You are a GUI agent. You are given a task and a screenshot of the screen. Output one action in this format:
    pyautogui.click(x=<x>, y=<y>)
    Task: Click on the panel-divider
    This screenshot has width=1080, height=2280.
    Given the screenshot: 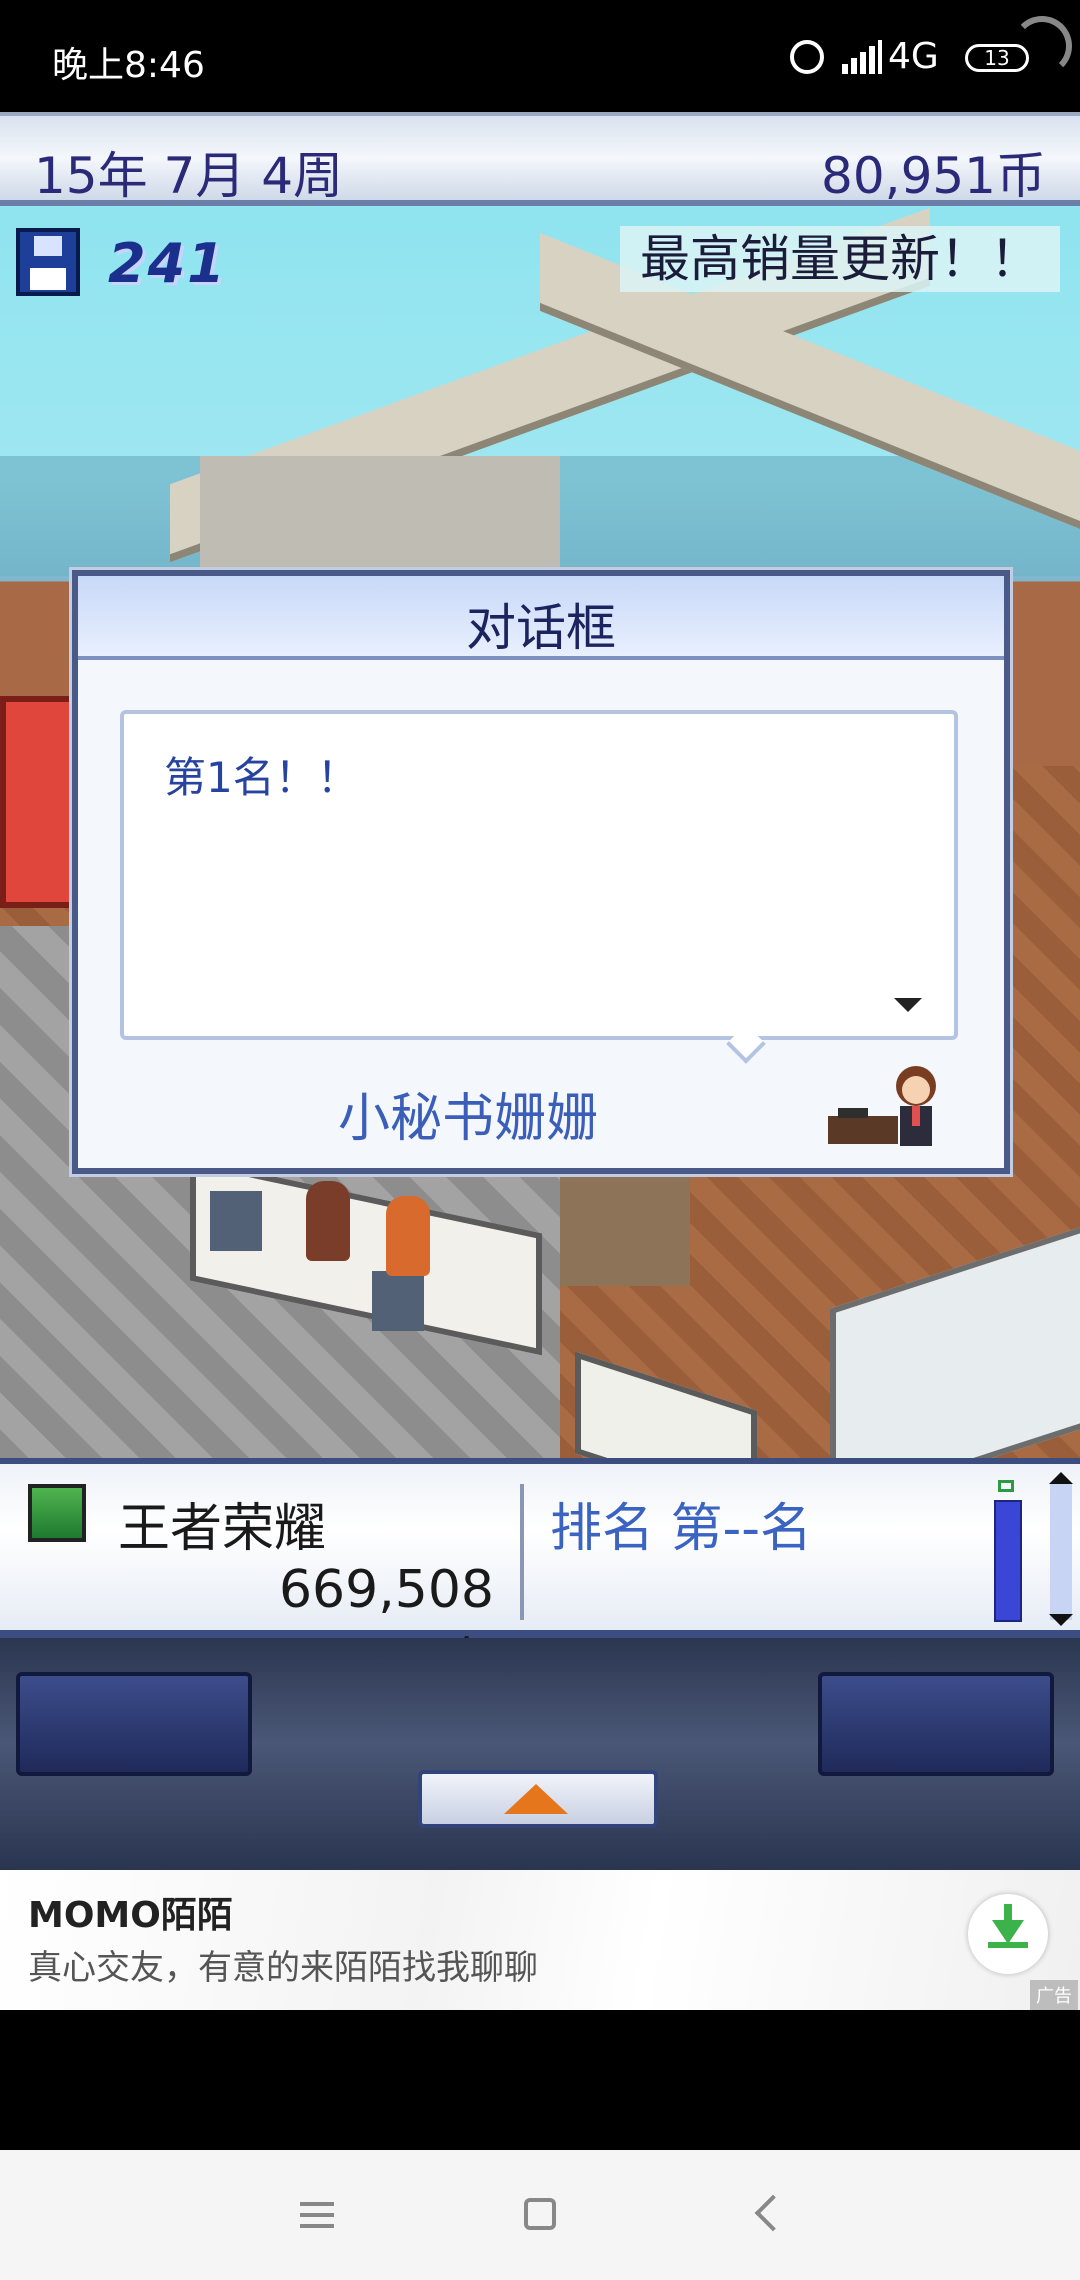 What is the action you would take?
    pyautogui.click(x=522, y=1552)
    